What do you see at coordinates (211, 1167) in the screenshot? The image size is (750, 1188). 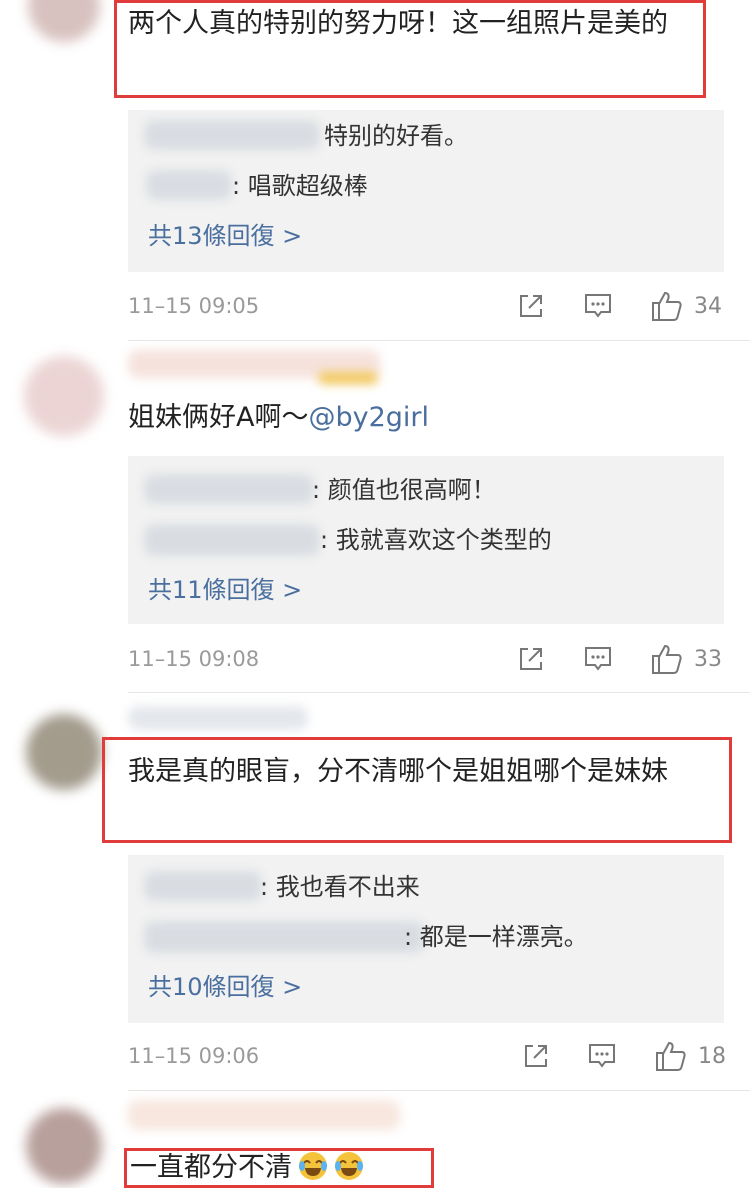 I see `comment-body: 一直都分不清` at bounding box center [211, 1167].